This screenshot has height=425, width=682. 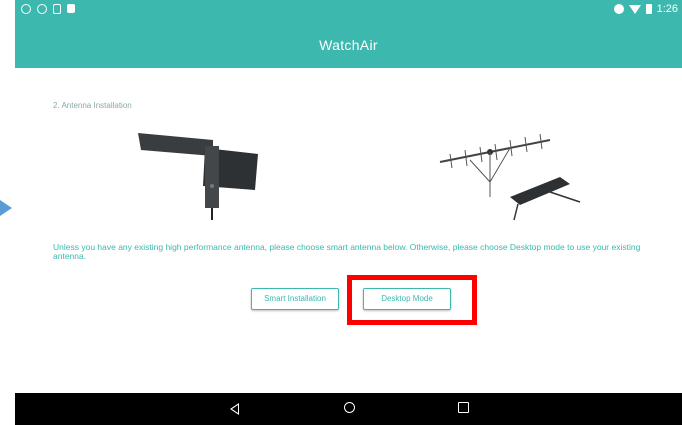 I want to click on back-icon, so click(x=234, y=409).